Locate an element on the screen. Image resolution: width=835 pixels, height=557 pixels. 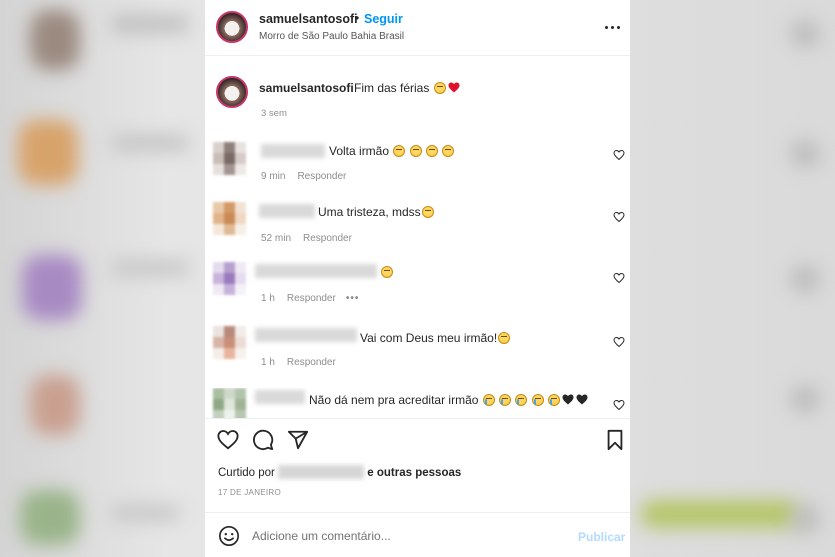
comment-bubble-icon is located at coordinates (263, 440).